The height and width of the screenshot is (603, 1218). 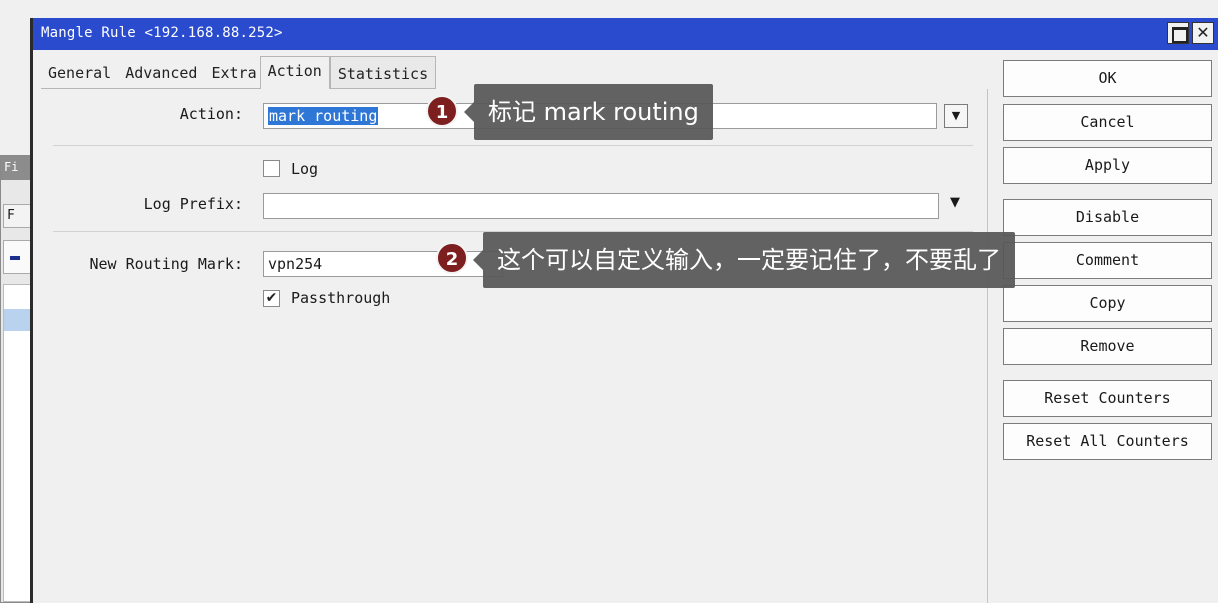 I want to click on reset-counters-button: Reset Counters, so click(x=1107, y=398).